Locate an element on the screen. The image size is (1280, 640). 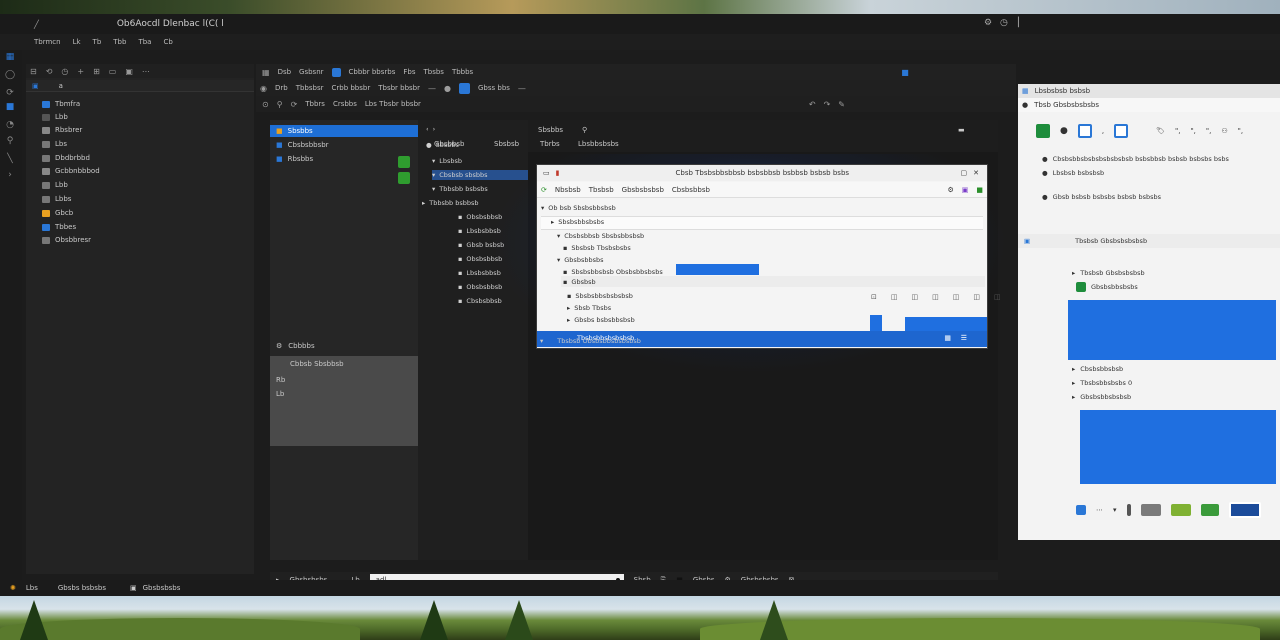
blue-frame-icon is located at coordinates (1121, 131).